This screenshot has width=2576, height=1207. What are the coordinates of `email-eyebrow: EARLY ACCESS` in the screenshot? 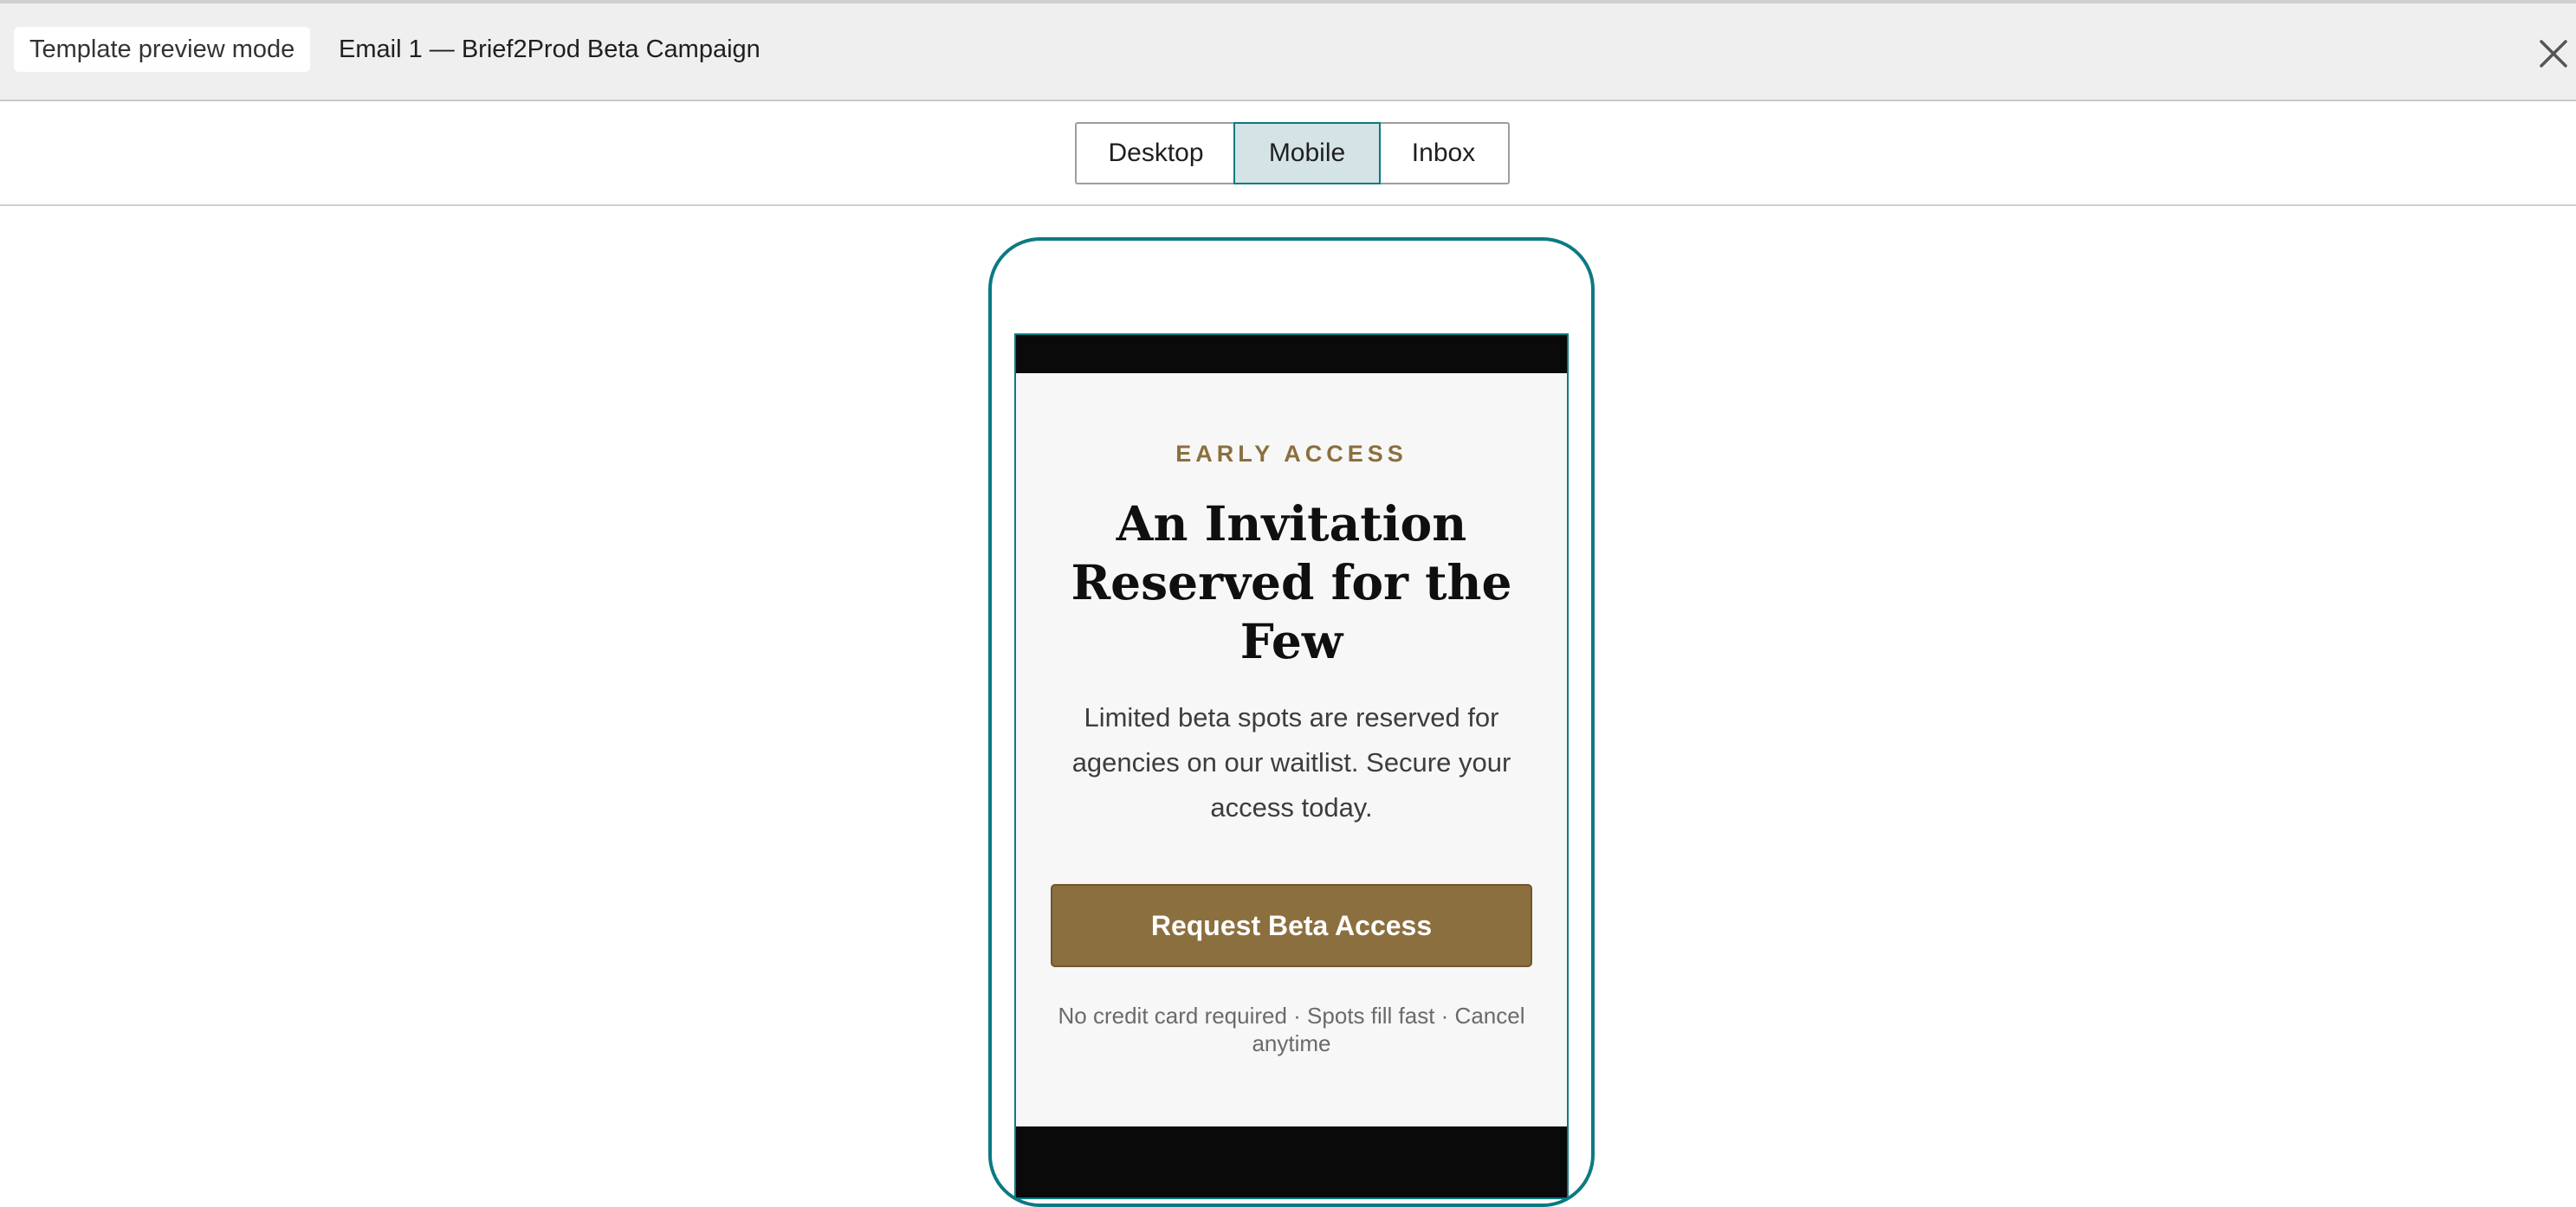 It's located at (1291, 454).